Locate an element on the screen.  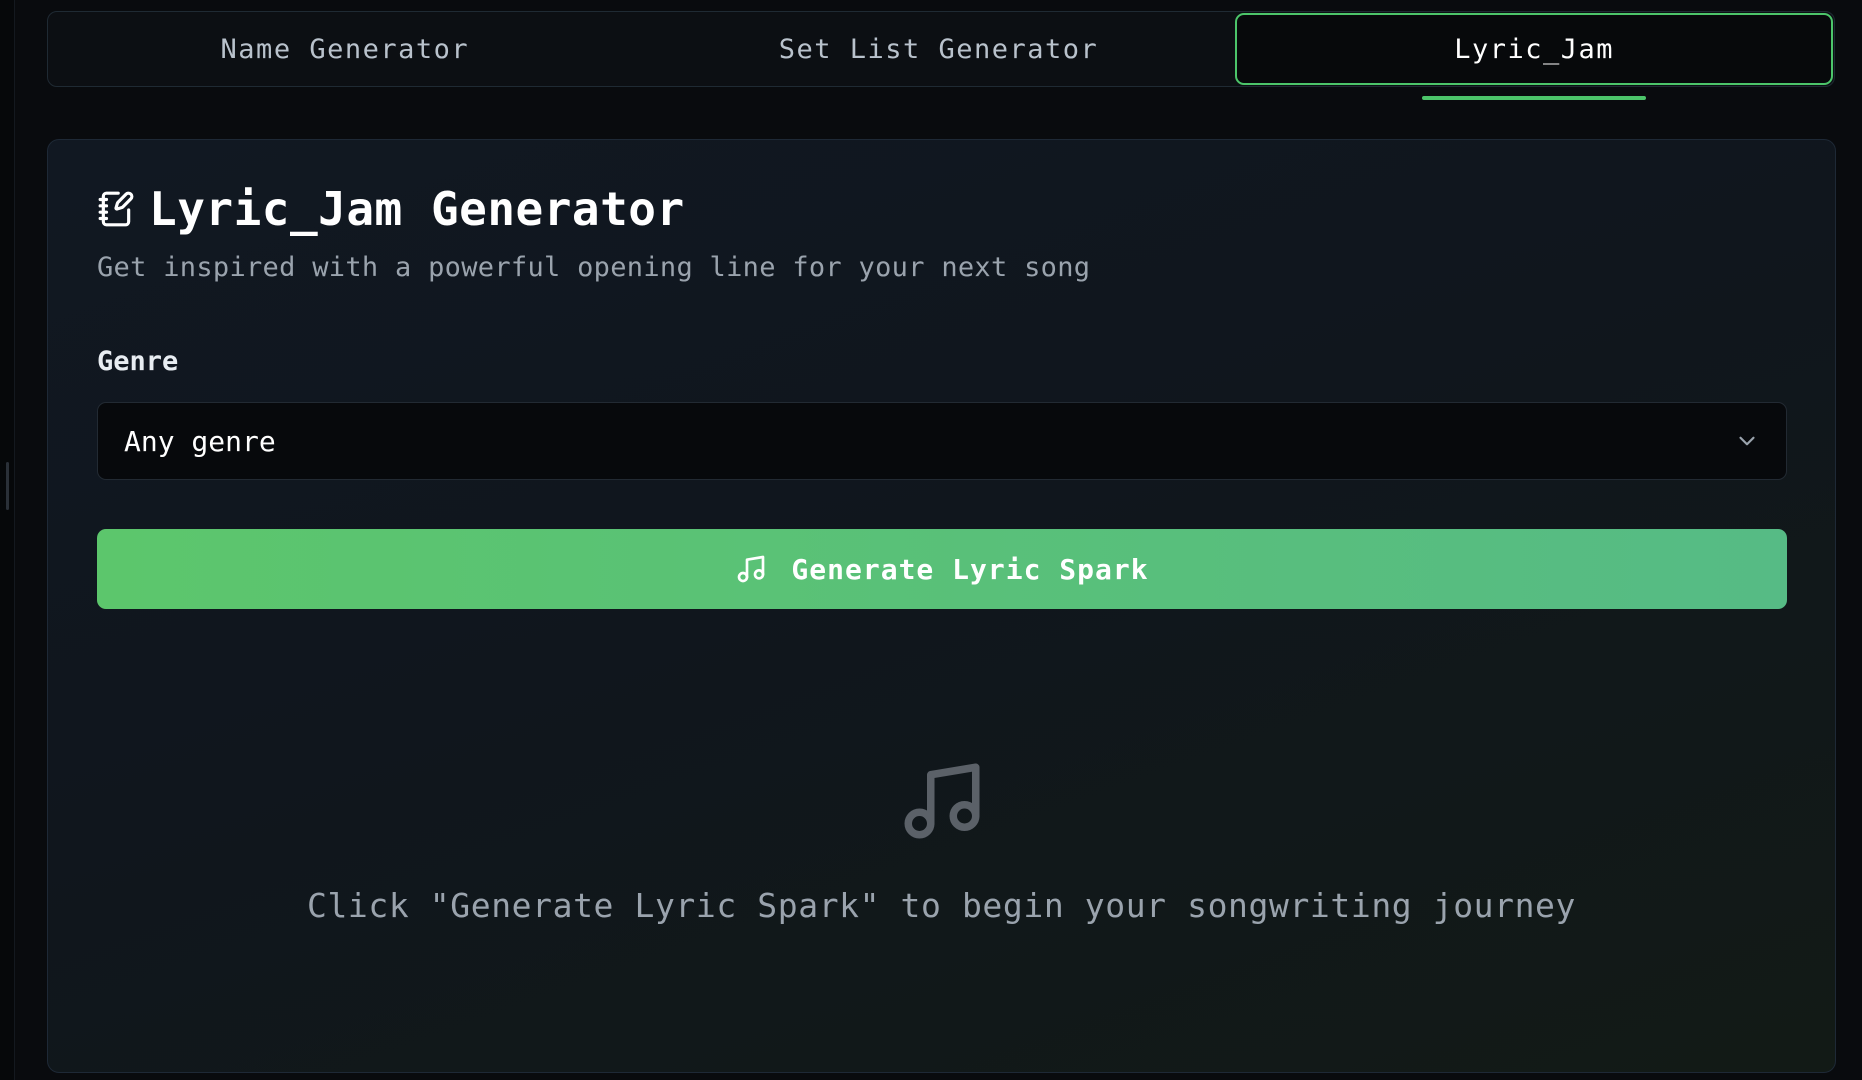
active-tab-indicator is located at coordinates (1534, 98).